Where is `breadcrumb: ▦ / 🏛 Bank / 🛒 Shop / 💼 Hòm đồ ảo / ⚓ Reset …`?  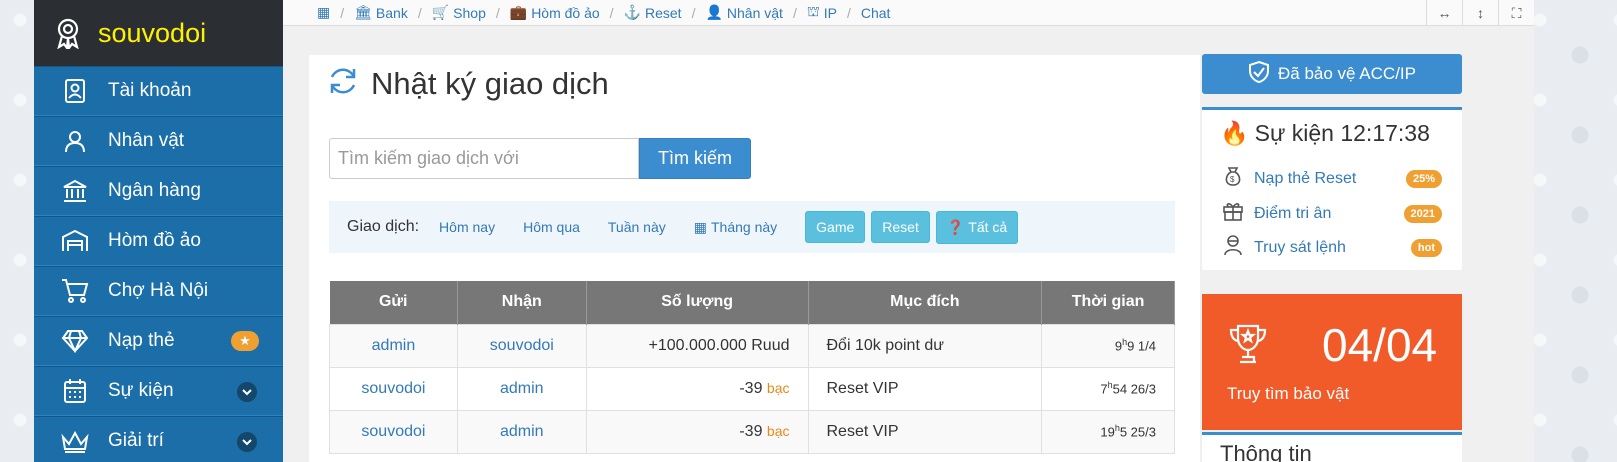 breadcrumb: ▦ / 🏛 Bank / 🛒 Shop / 💼 Hòm đồ ảo / ⚓ Reset … is located at coordinates (908, 13).